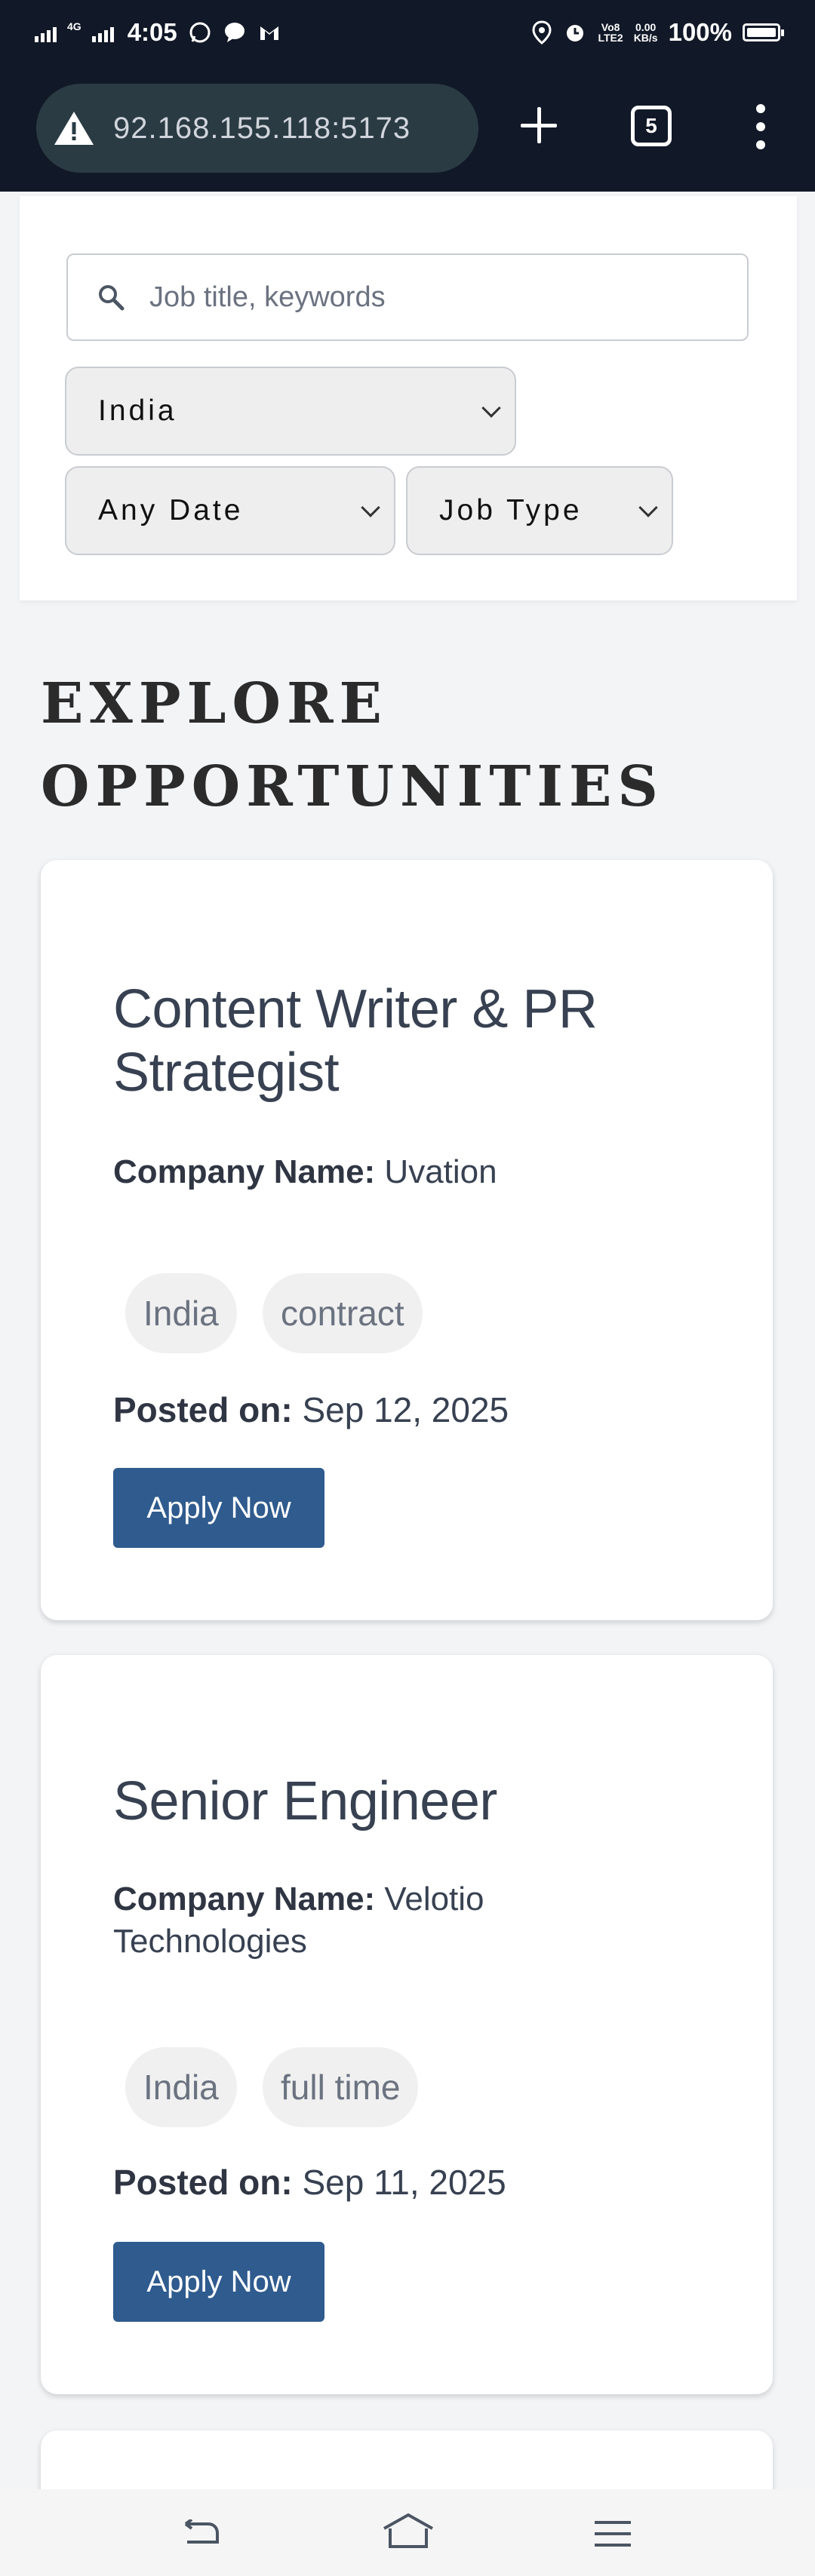 The width and height of the screenshot is (815, 2576). What do you see at coordinates (341, 2087) in the screenshot?
I see `job-type-tag: full time` at bounding box center [341, 2087].